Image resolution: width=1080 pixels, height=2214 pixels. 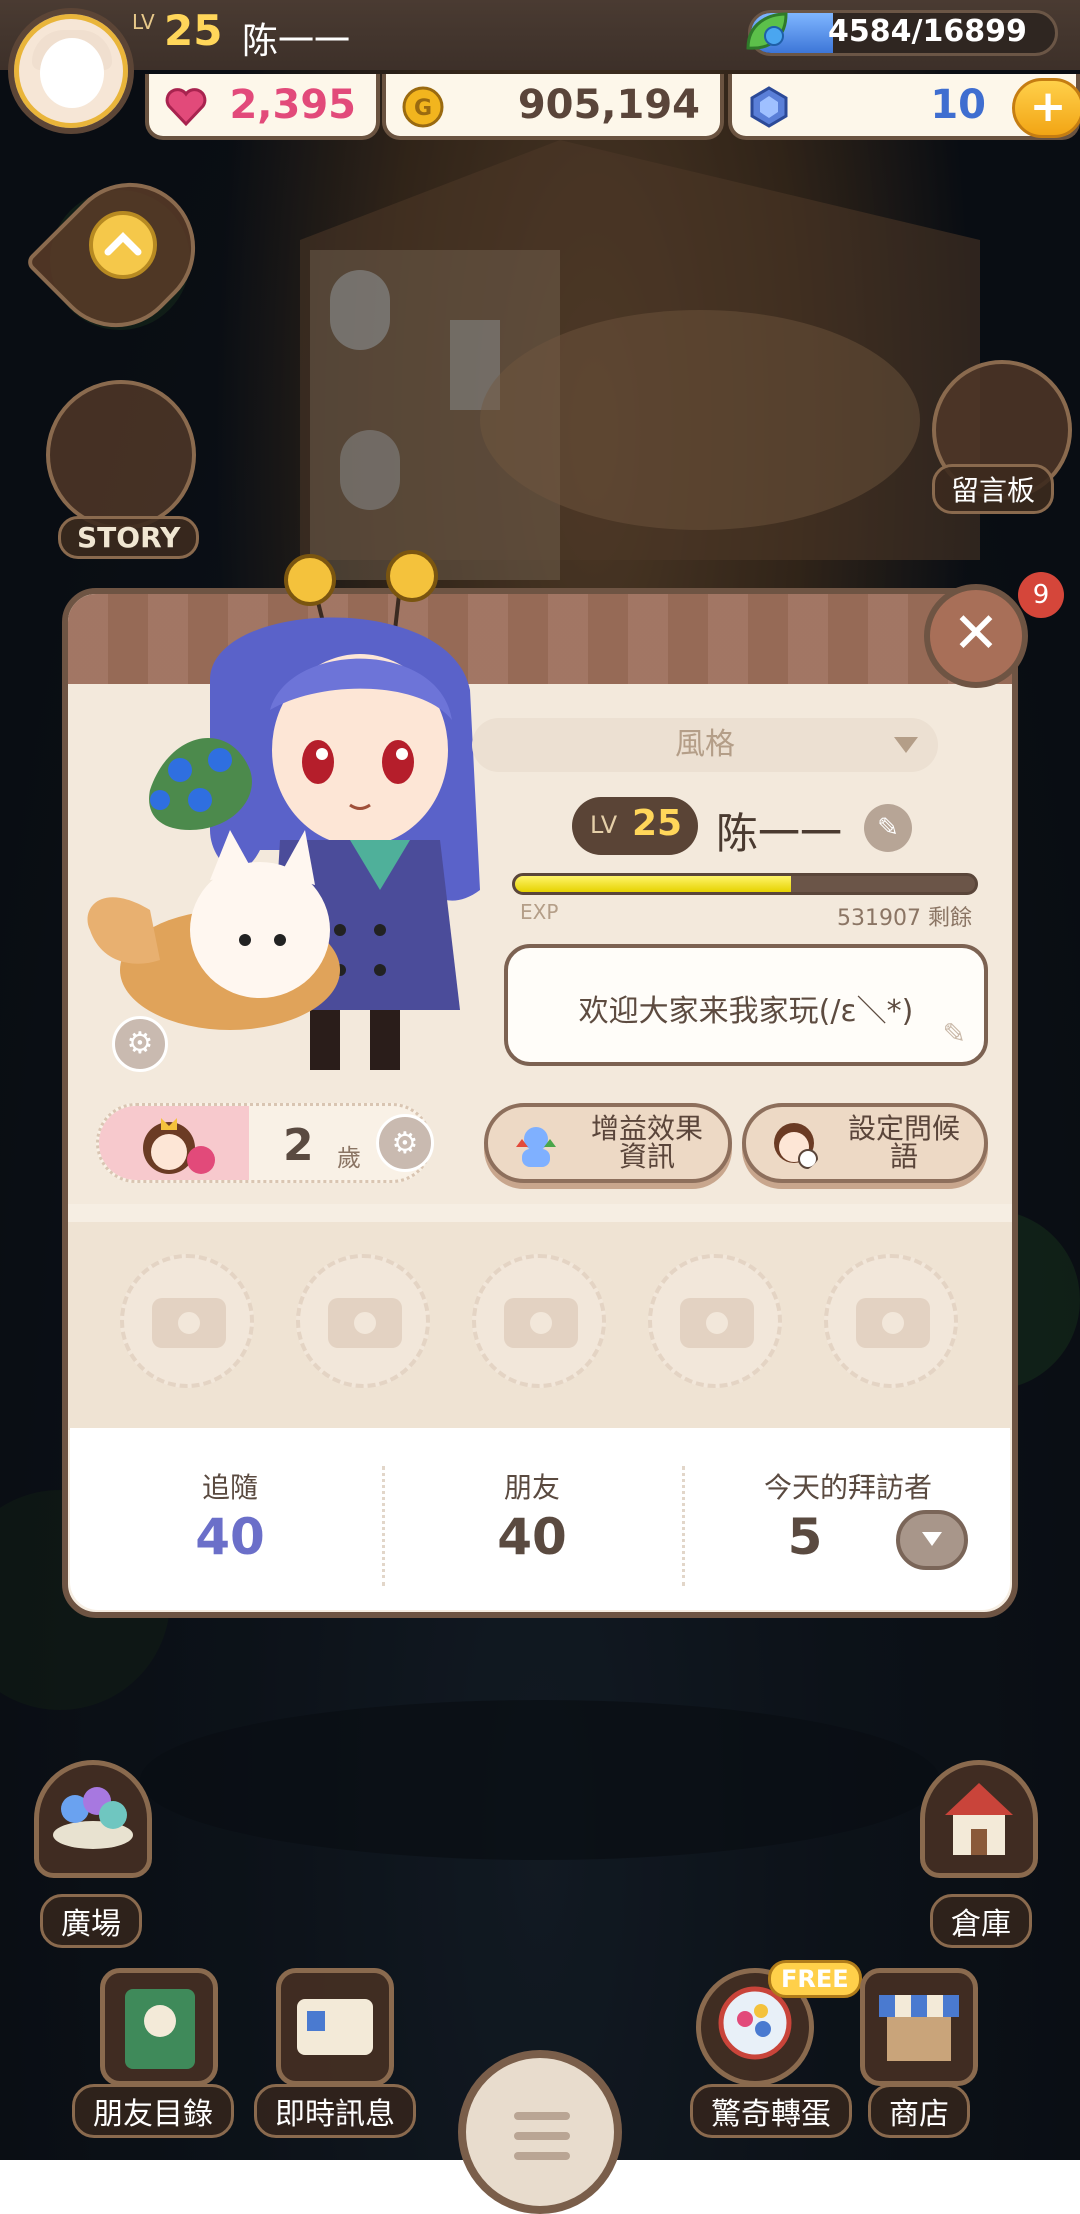 I want to click on menu-icon, so click(x=542, y=2116).